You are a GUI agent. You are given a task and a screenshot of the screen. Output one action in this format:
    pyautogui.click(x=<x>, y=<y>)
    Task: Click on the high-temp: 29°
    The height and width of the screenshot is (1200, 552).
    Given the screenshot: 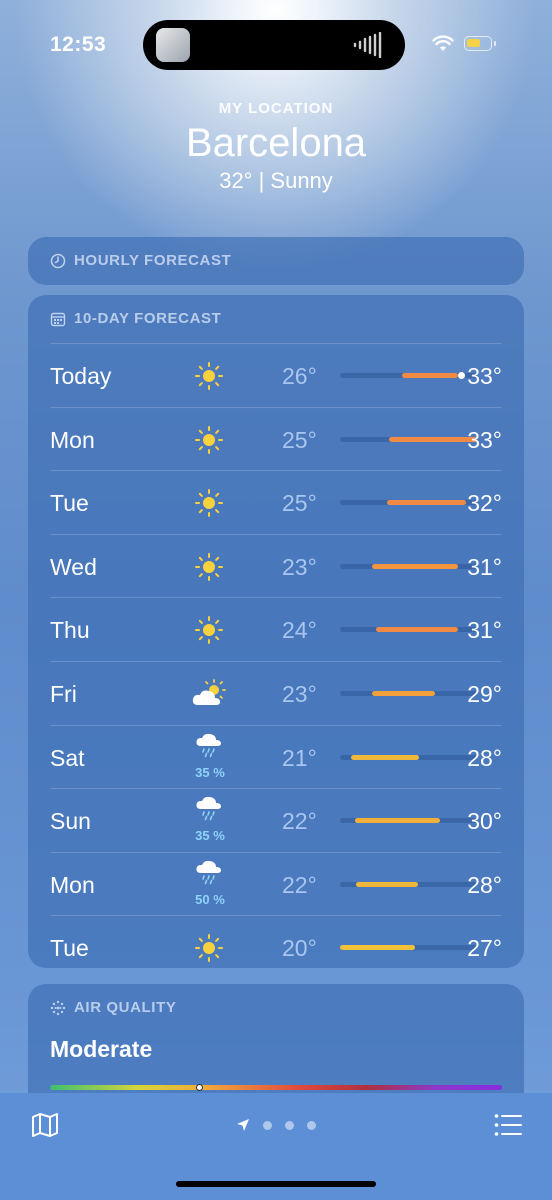 What is the action you would take?
    pyautogui.click(x=484, y=693)
    